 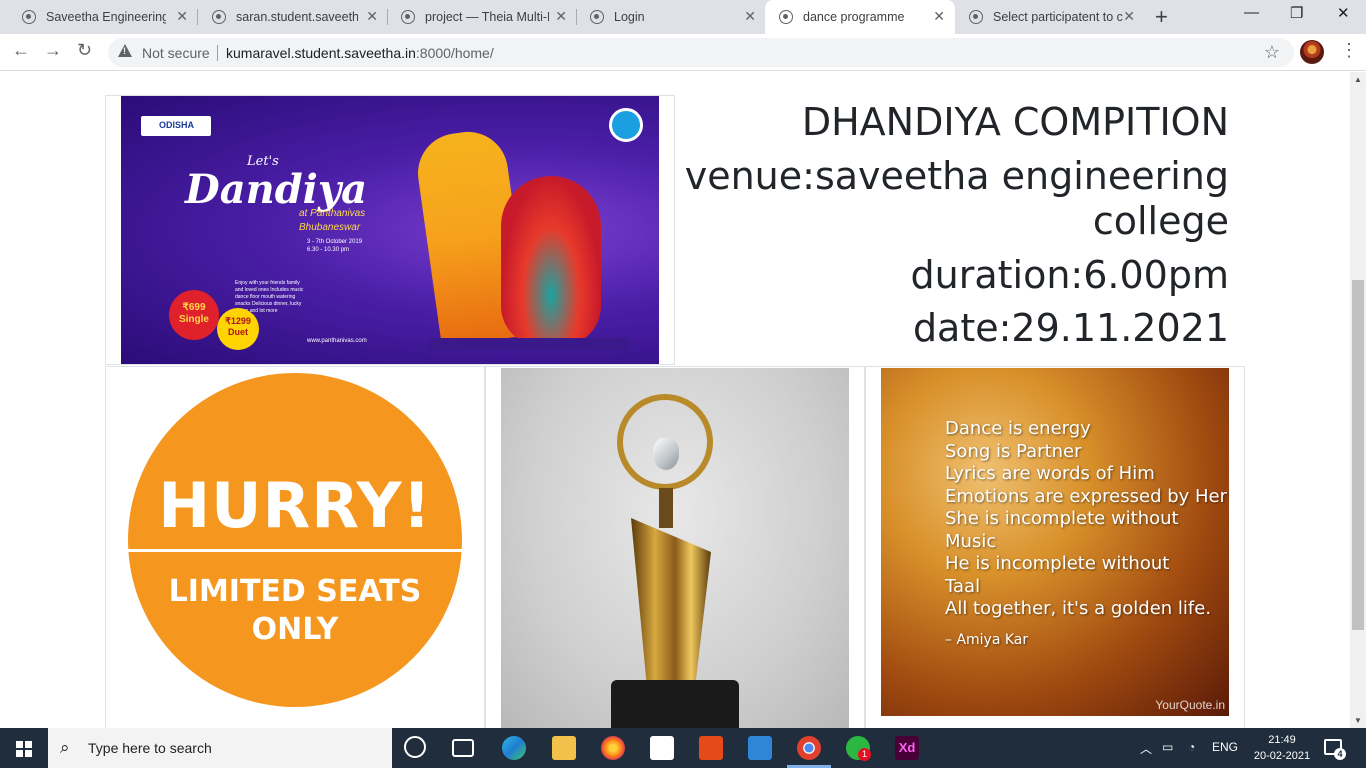 I want to click on windows-start-icon, so click(x=24, y=749).